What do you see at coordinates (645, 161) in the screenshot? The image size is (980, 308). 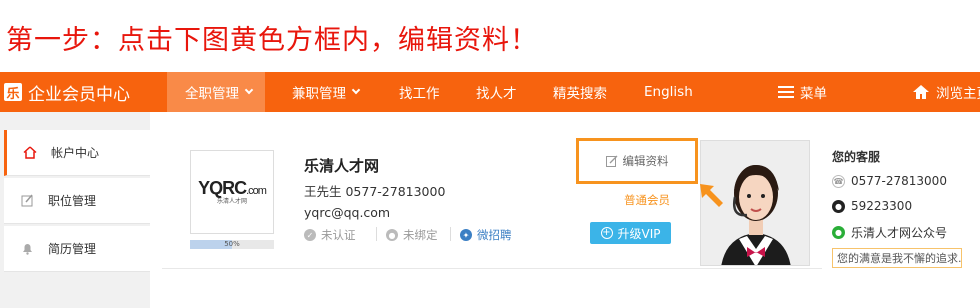 I see `edit-label: 编辑资料` at bounding box center [645, 161].